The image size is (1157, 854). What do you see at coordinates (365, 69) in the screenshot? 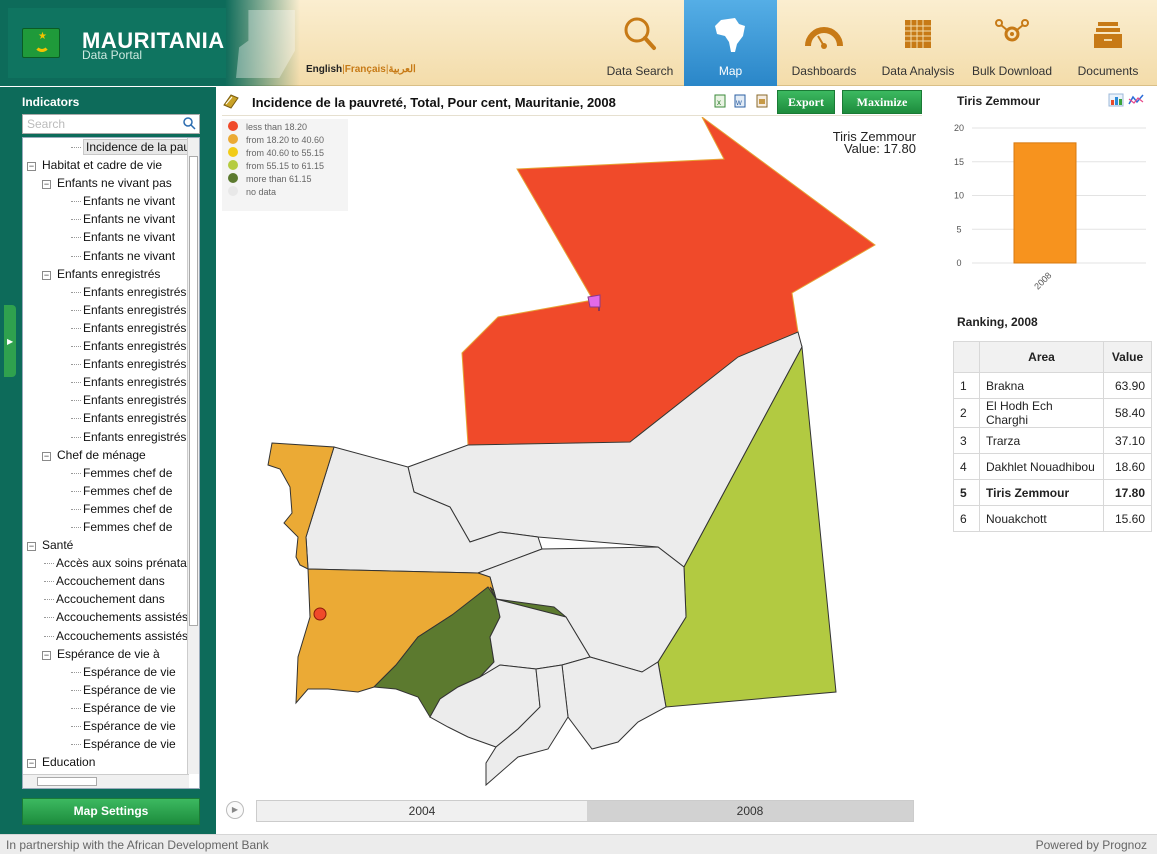
I see `lang-french: Français` at bounding box center [365, 69].